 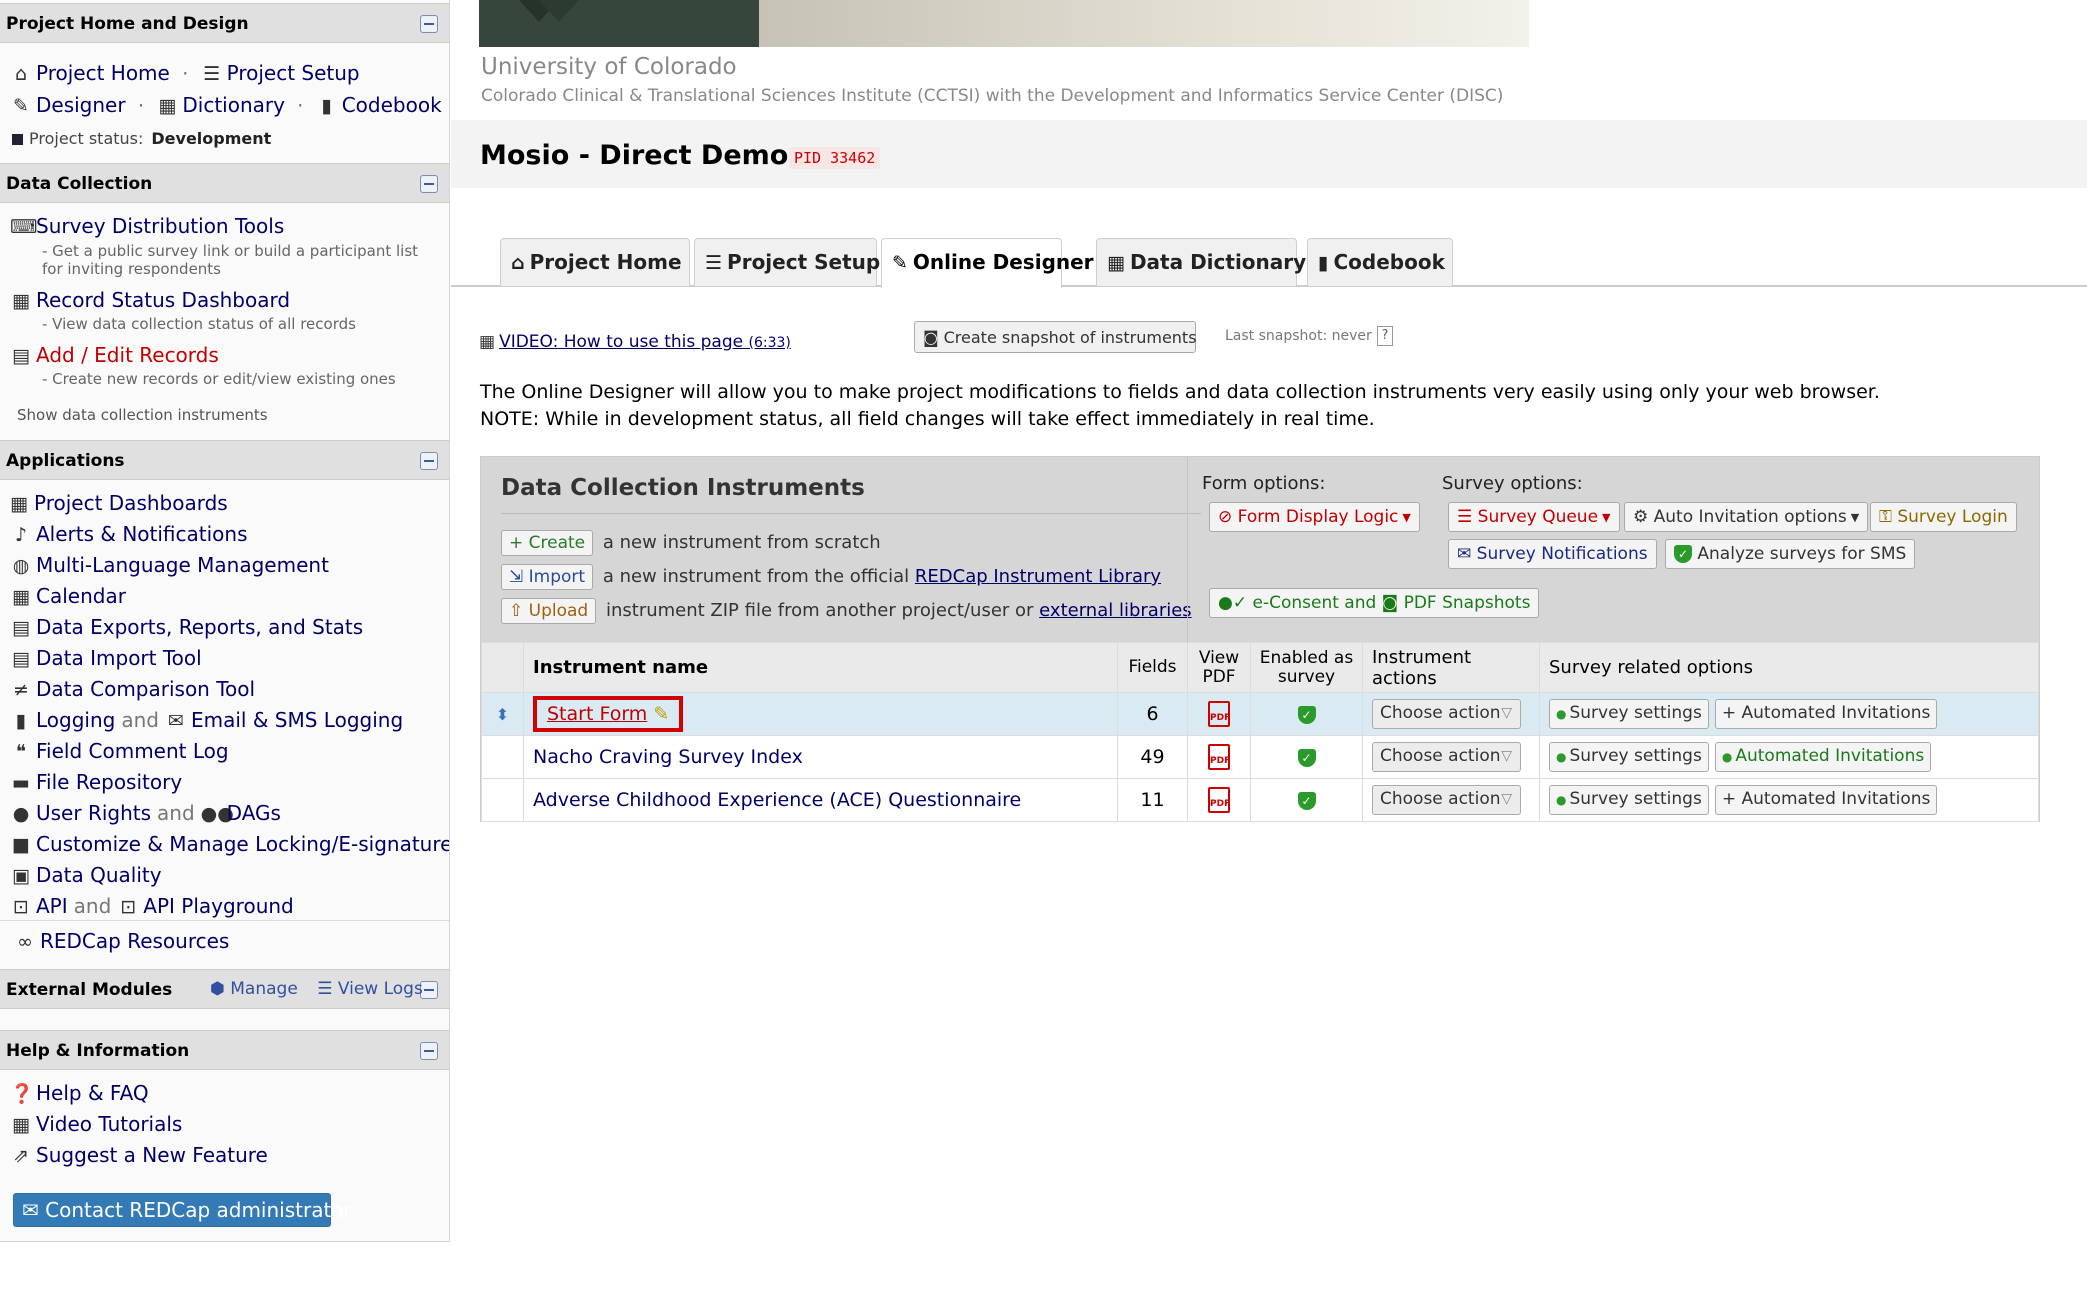 What do you see at coordinates (160, 226) in the screenshot?
I see `survey-distribution-link: Survey Distribution Tools` at bounding box center [160, 226].